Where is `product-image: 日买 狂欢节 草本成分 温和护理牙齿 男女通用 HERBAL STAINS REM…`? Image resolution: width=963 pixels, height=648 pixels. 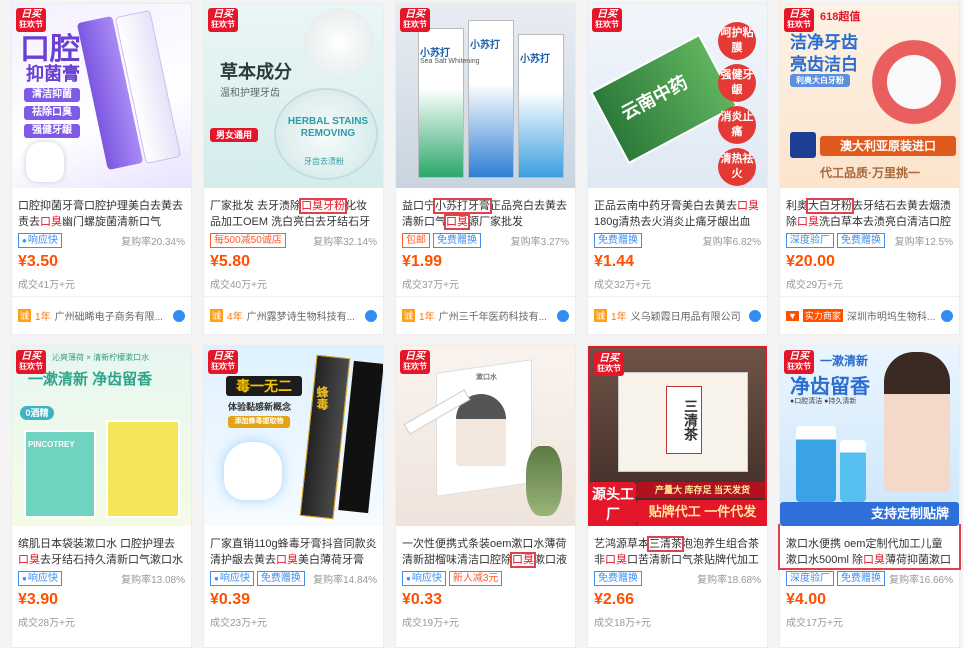
product-image: 日买 狂欢节 草本成分 温和护理牙齿 男女通用 HERBAL STAINS REM… is located at coordinates (293, 96).